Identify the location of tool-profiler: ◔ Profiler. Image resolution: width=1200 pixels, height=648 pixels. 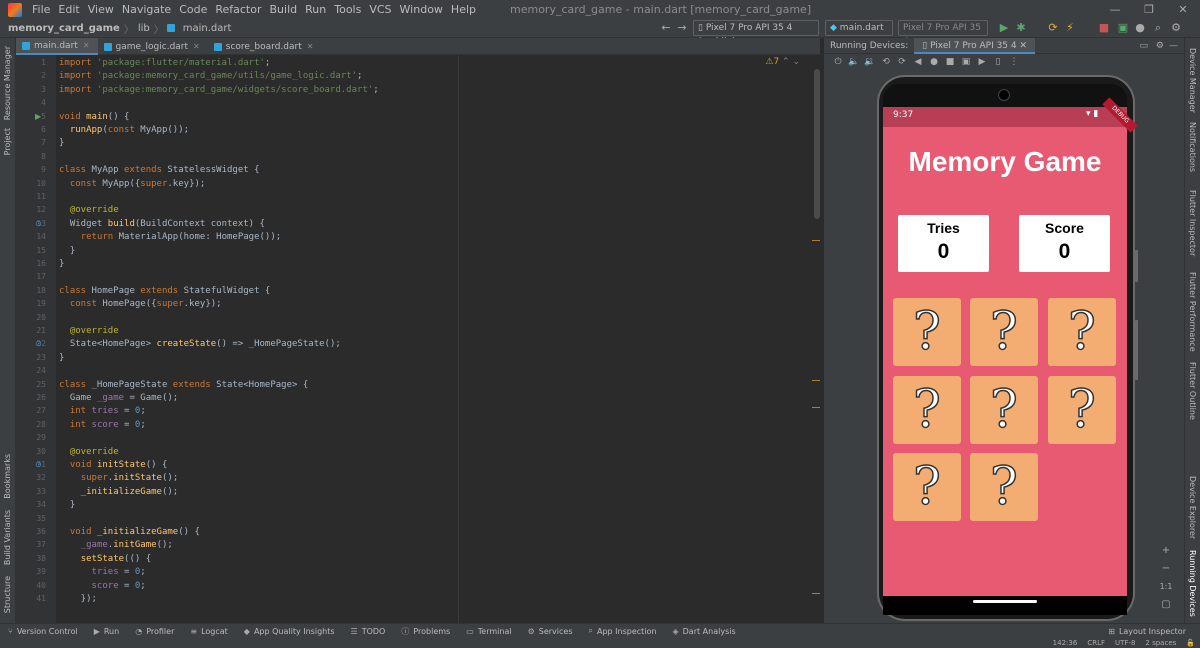
(154, 631).